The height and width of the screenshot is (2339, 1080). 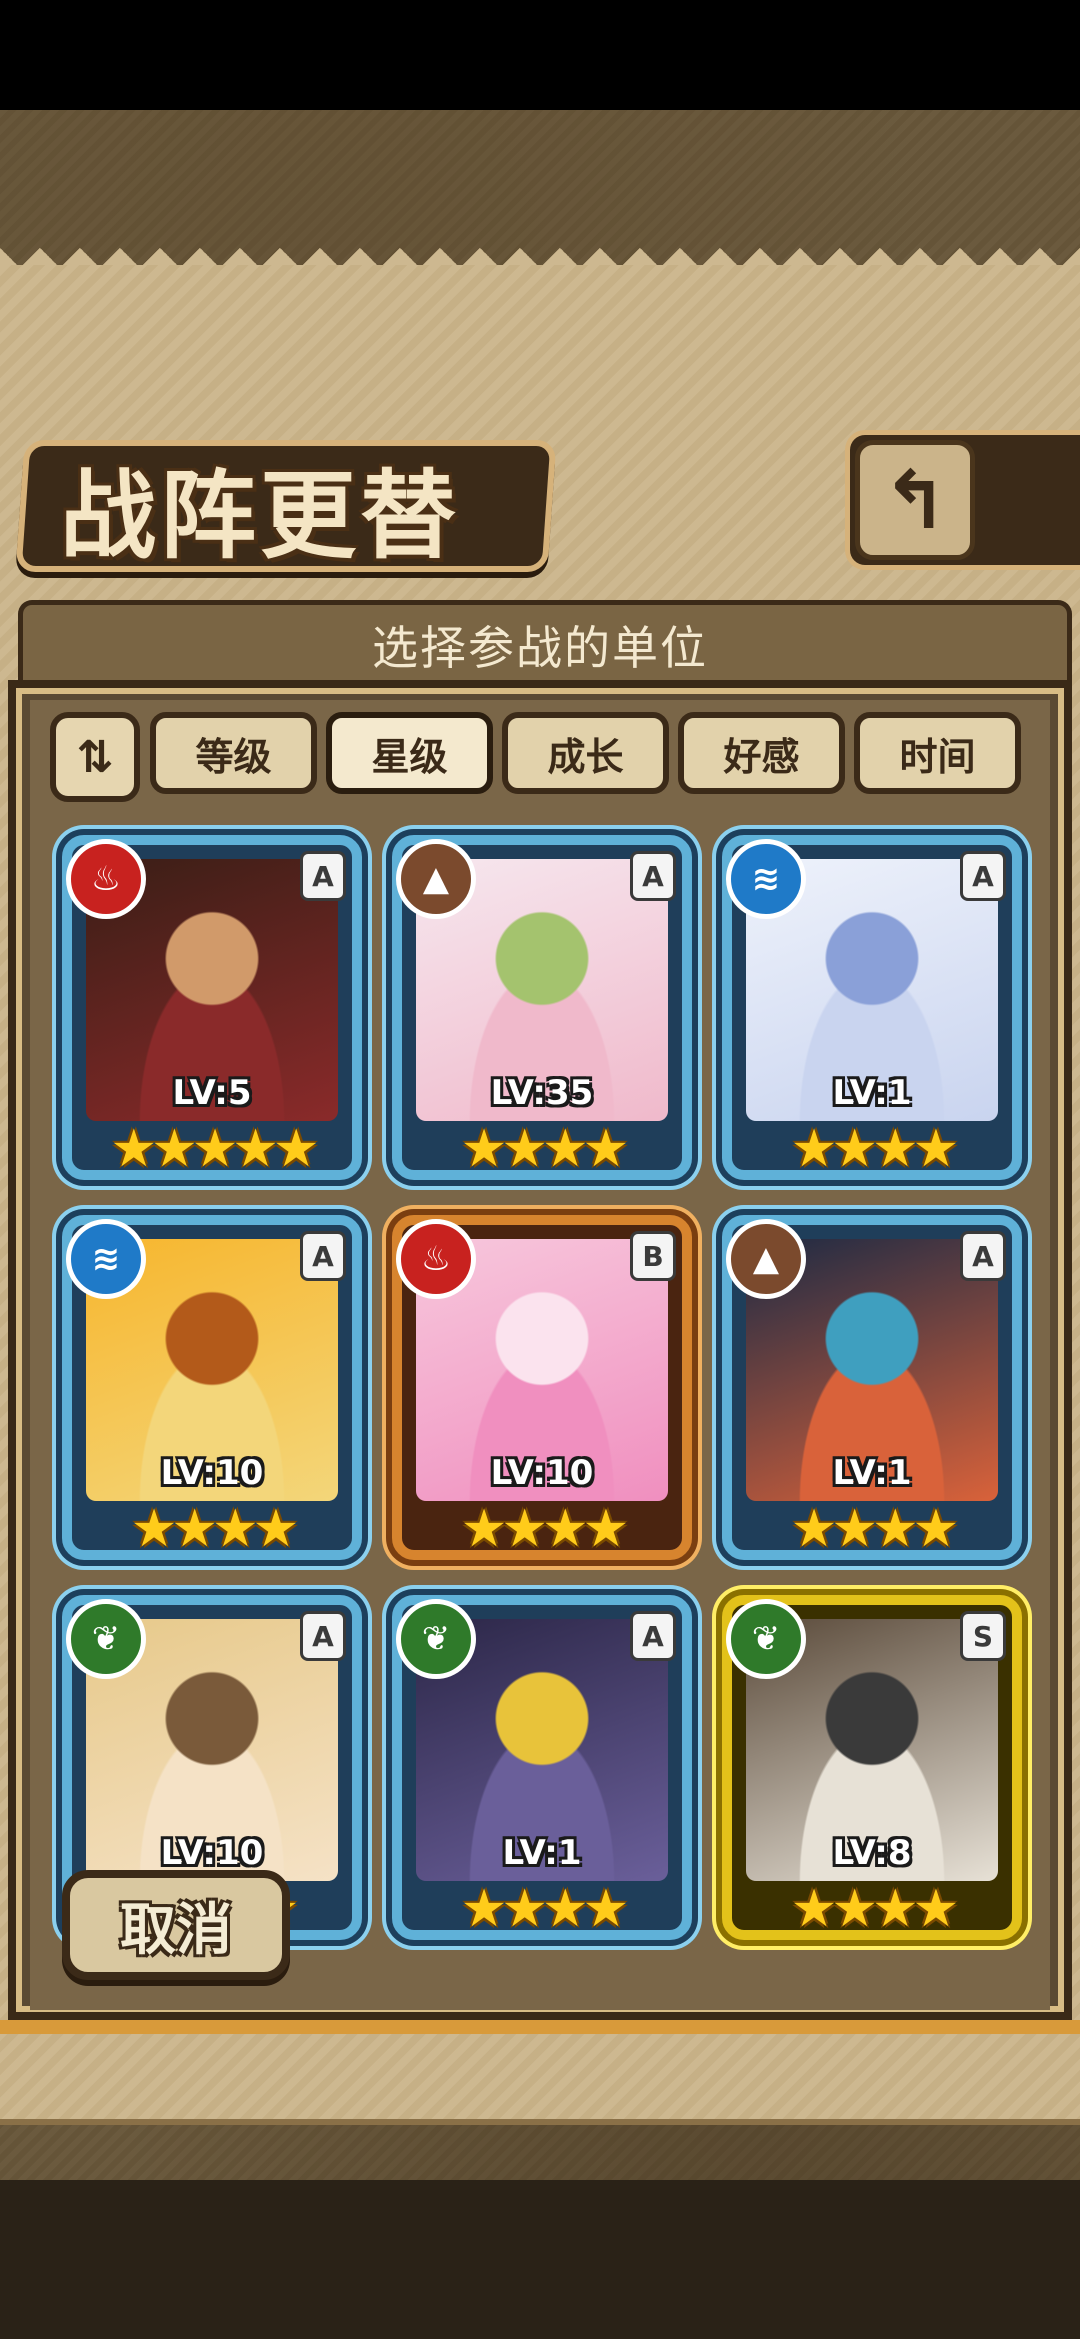 I want to click on grade-badge: S, so click(x=983, y=1636).